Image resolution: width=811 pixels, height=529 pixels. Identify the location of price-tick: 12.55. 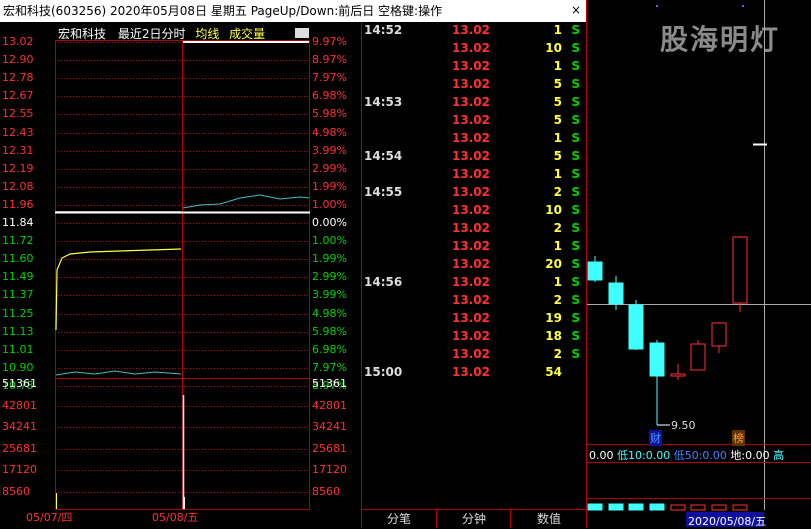
(18, 114).